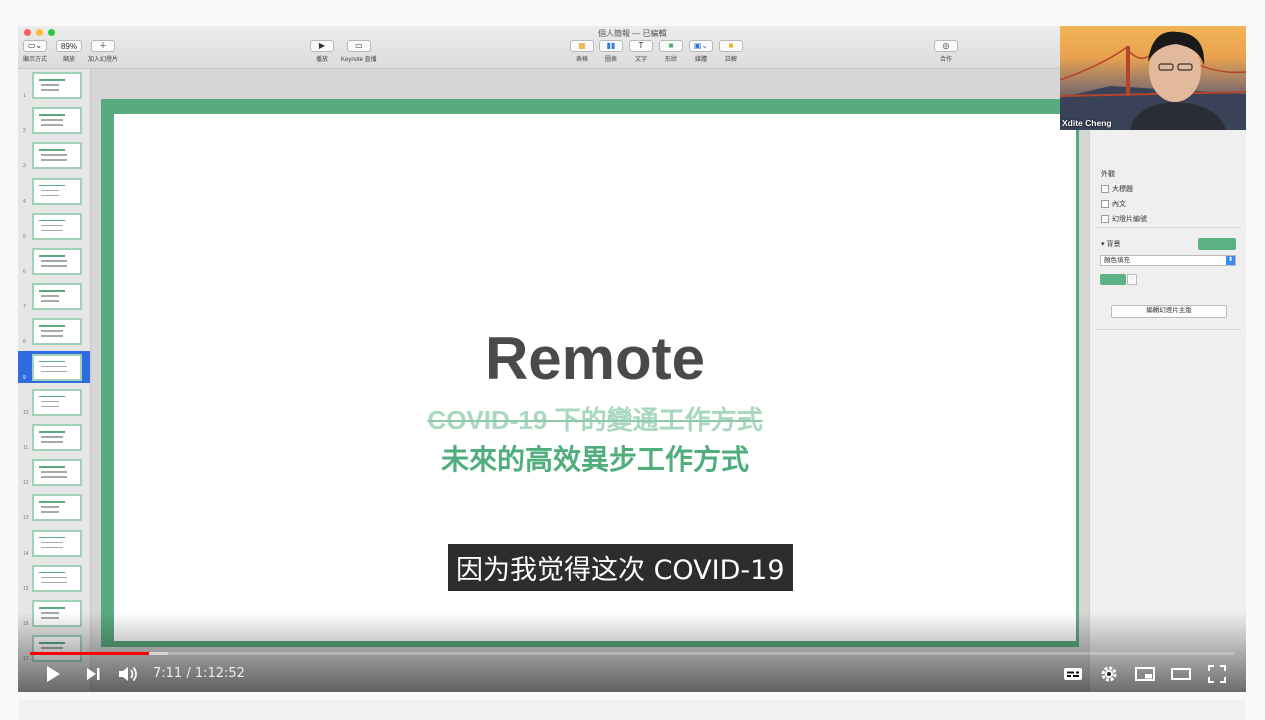  I want to click on view-button: ▭⌄ 顯示方式, so click(35, 51).